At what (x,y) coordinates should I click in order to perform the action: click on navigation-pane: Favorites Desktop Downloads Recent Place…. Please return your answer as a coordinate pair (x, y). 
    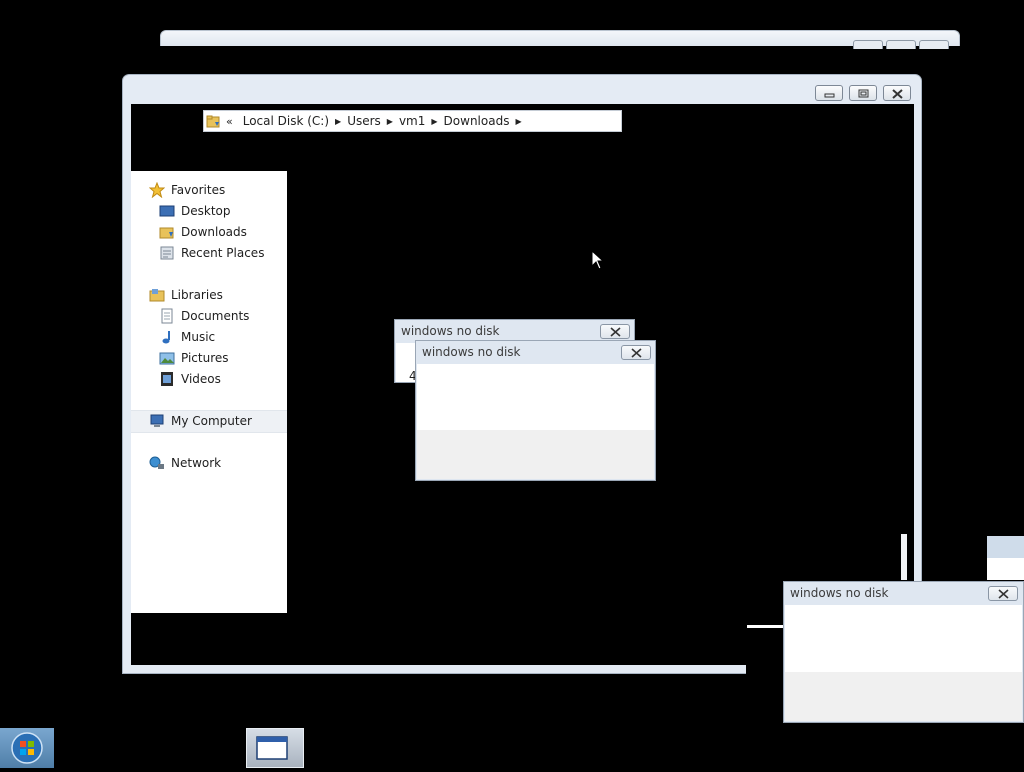
    Looking at the image, I should click on (209, 392).